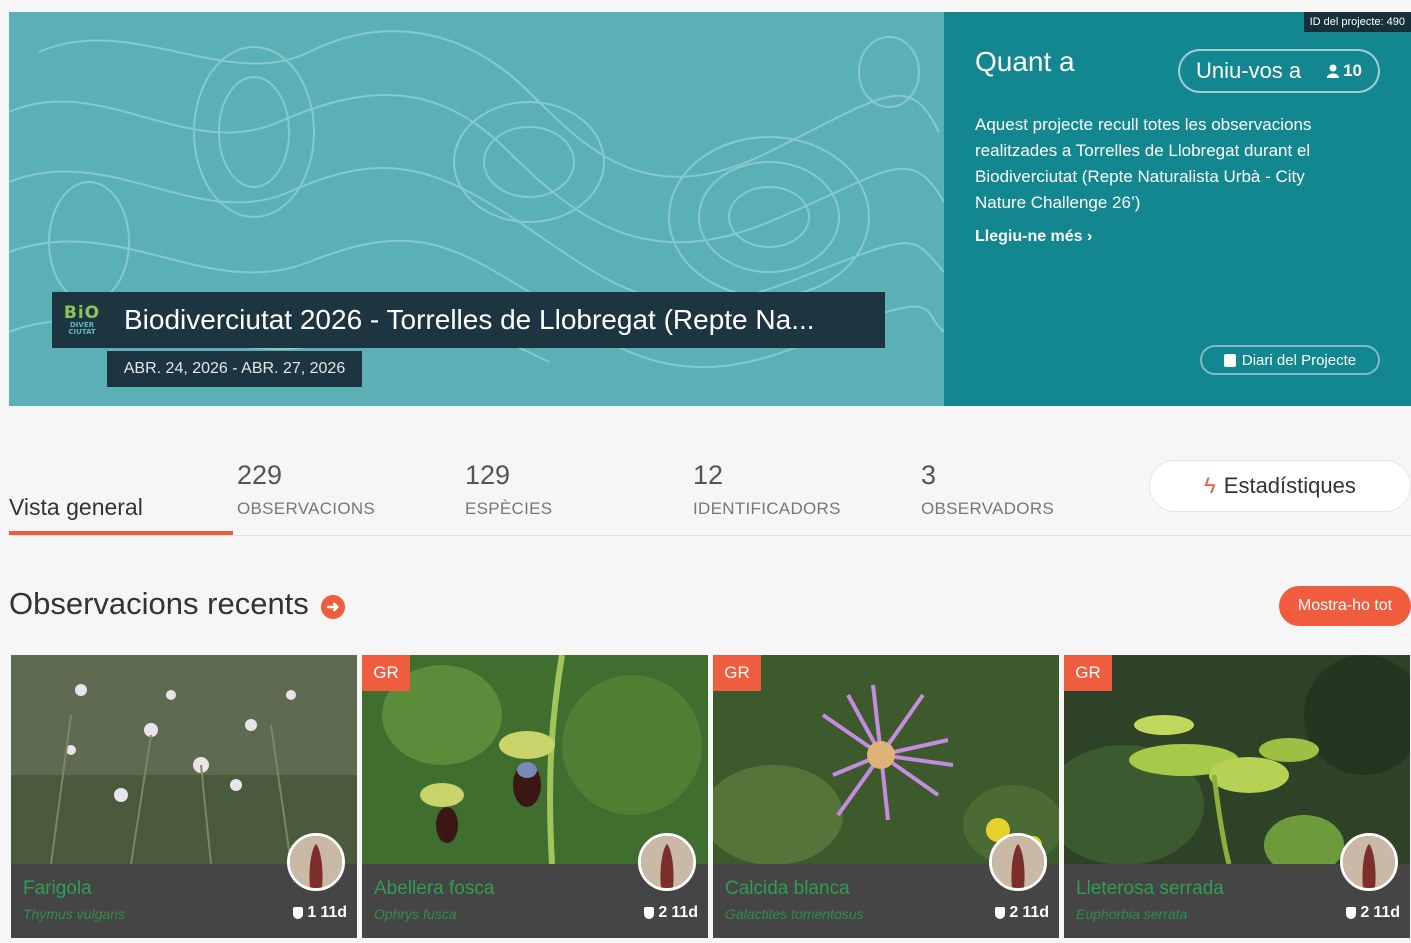 Image resolution: width=1411 pixels, height=943 pixels. What do you see at coordinates (1132, 914) in the screenshot?
I see `scientific-name: Euphorbia serrata` at bounding box center [1132, 914].